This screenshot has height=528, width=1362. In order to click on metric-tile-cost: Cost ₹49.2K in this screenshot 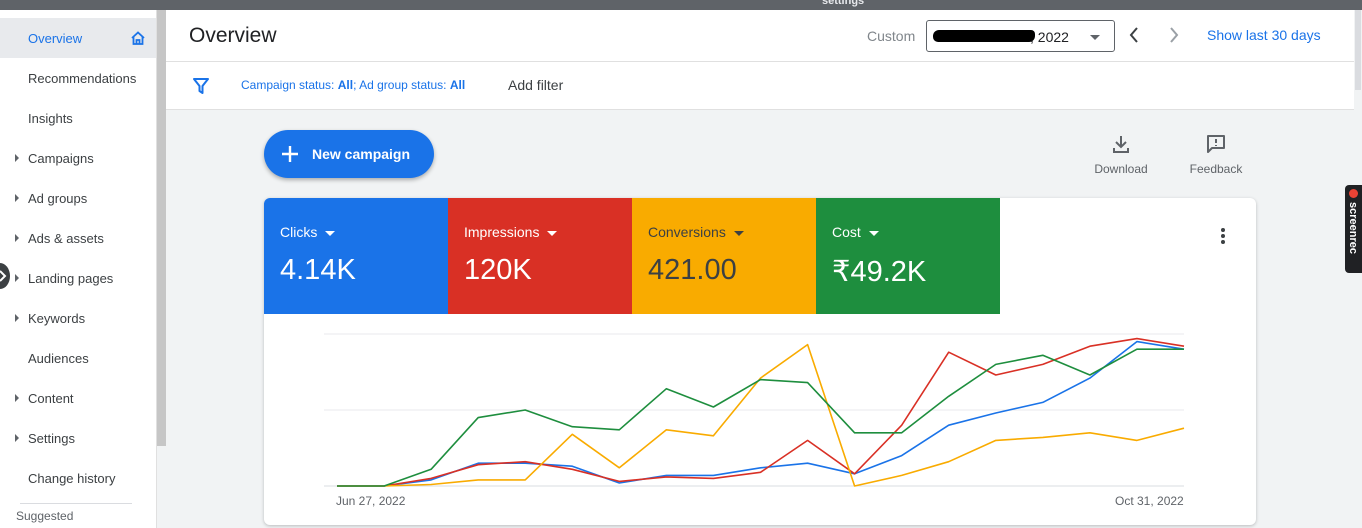, I will do `click(908, 256)`.